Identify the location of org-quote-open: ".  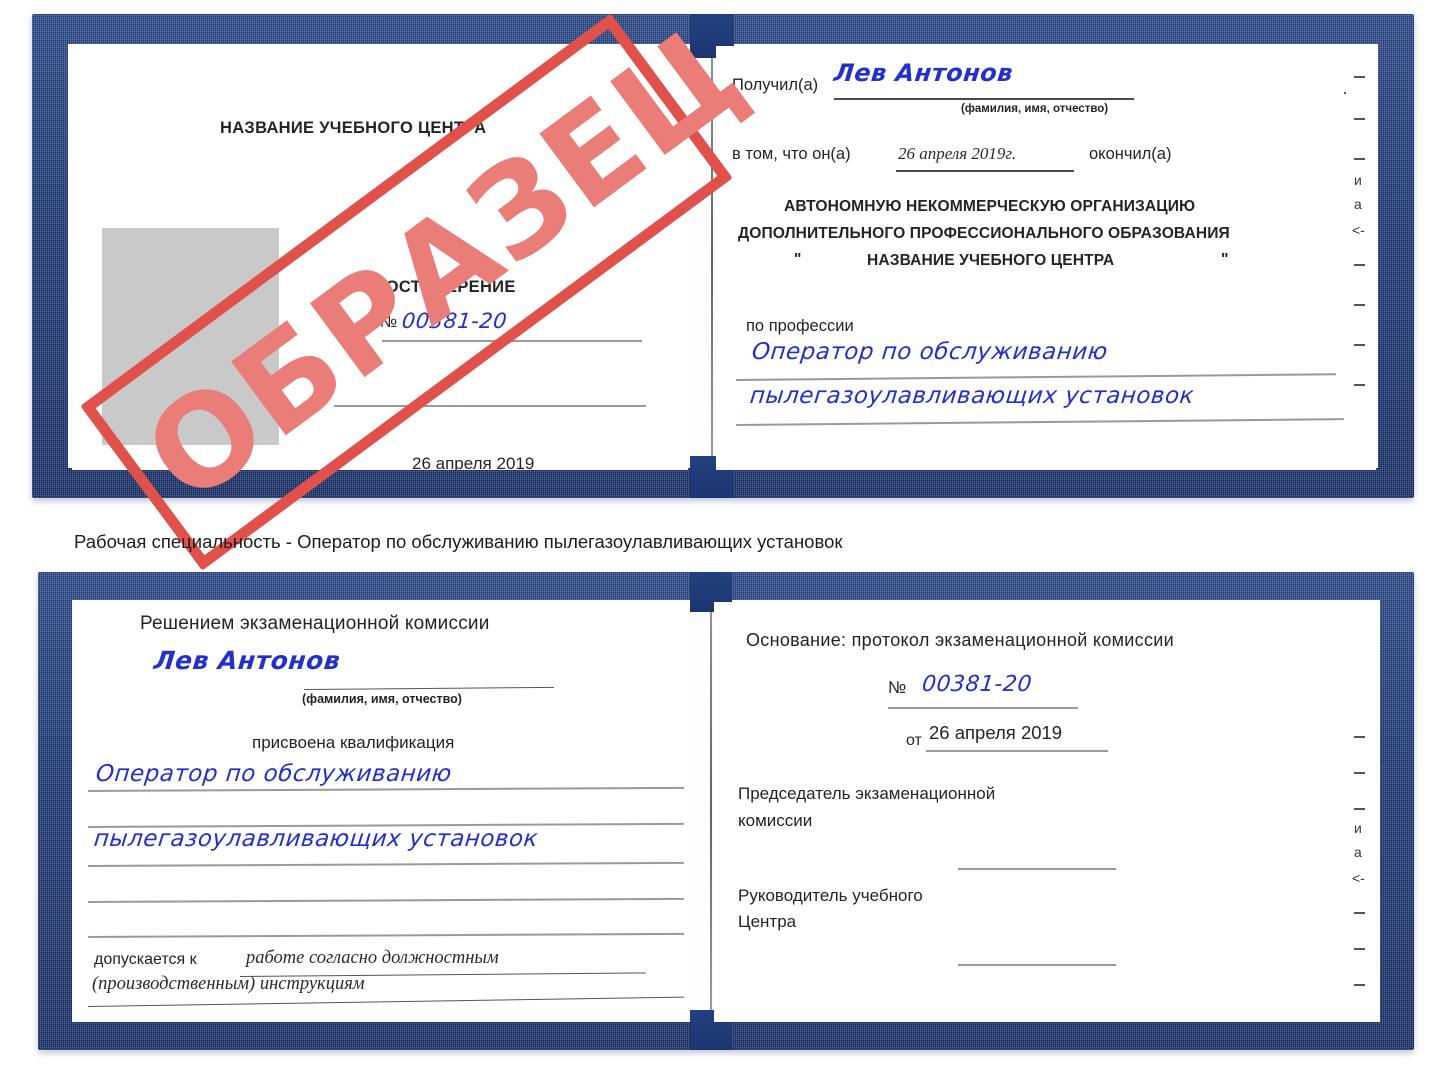
(798, 259).